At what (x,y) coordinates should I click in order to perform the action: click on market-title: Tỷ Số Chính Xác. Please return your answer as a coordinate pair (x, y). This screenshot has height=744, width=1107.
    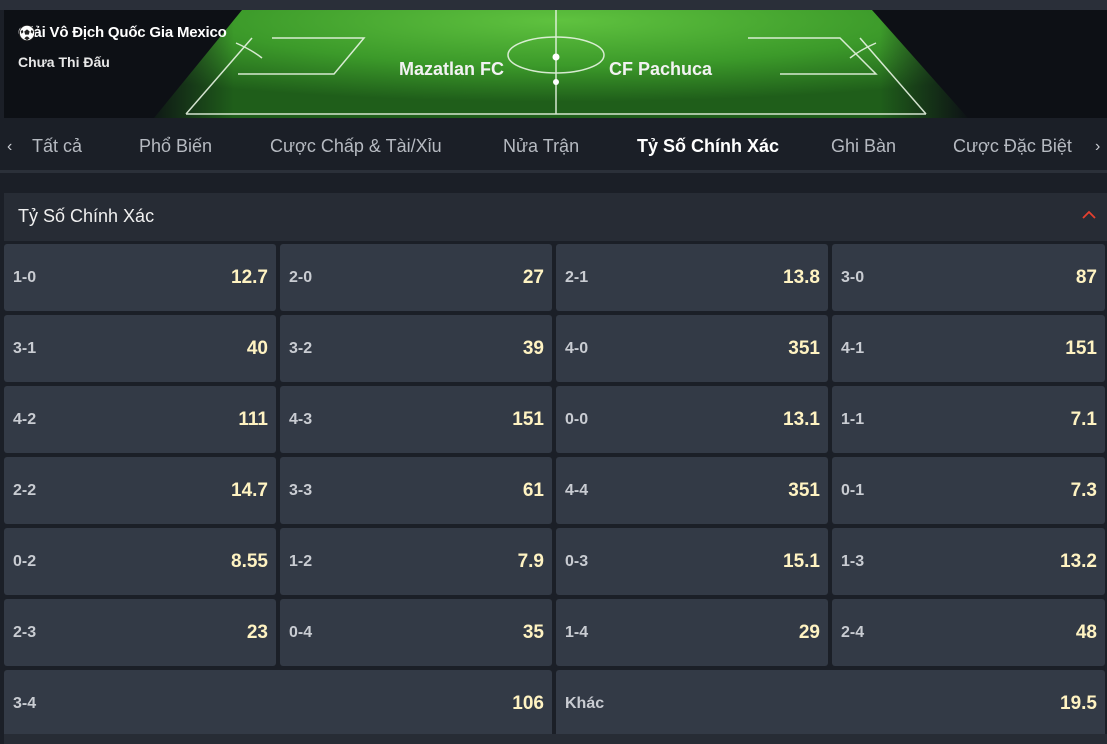
    Looking at the image, I should click on (86, 216).